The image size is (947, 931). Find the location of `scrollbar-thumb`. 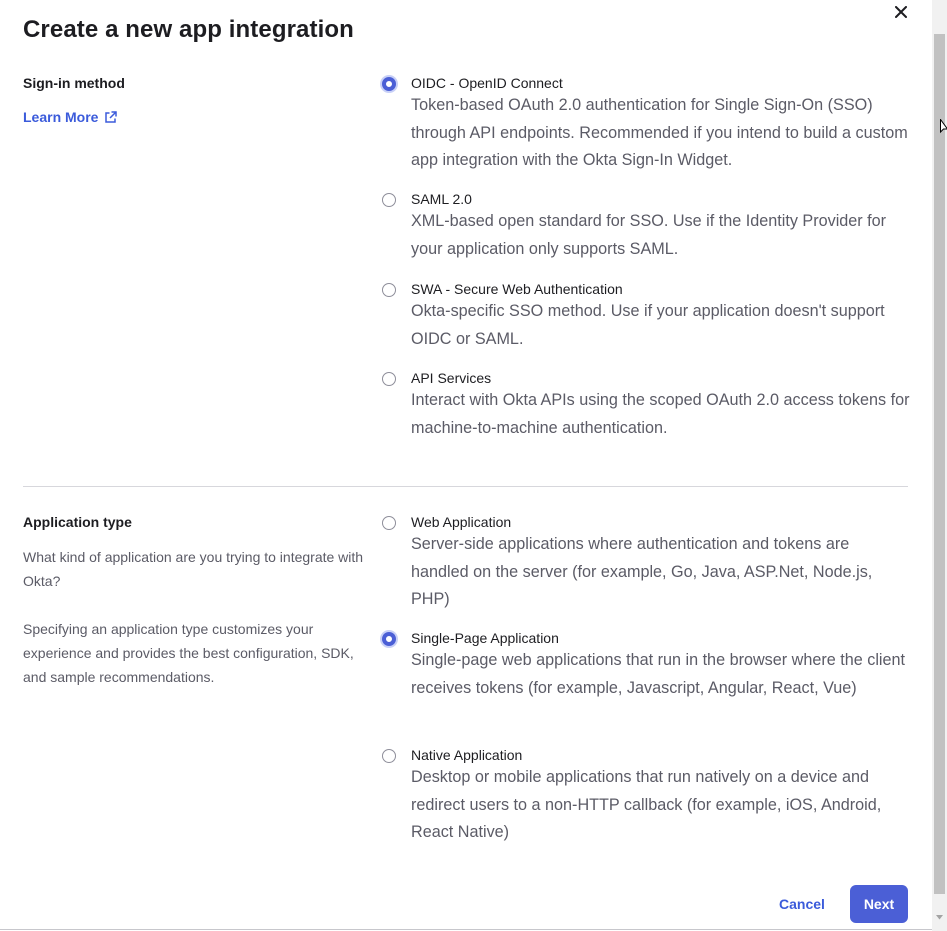

scrollbar-thumb is located at coordinates (939, 464).